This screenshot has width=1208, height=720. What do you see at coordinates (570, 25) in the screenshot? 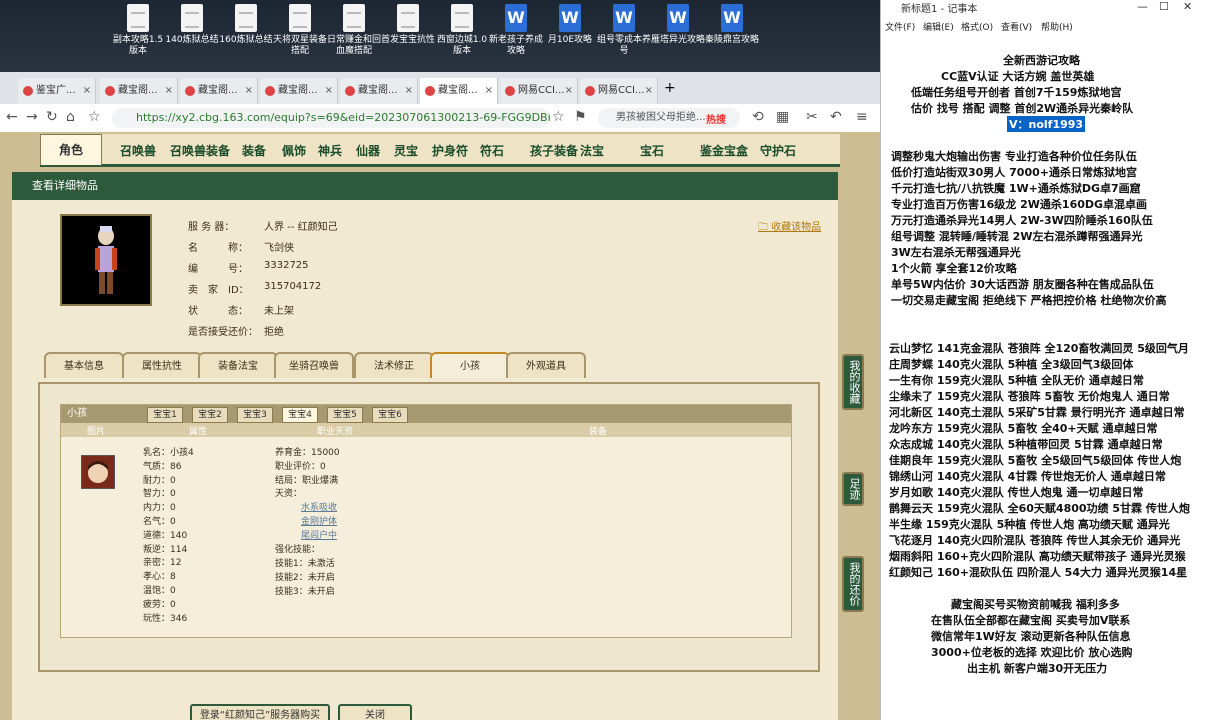
I see `desktop-icon: W 月10E攻略` at bounding box center [570, 25].